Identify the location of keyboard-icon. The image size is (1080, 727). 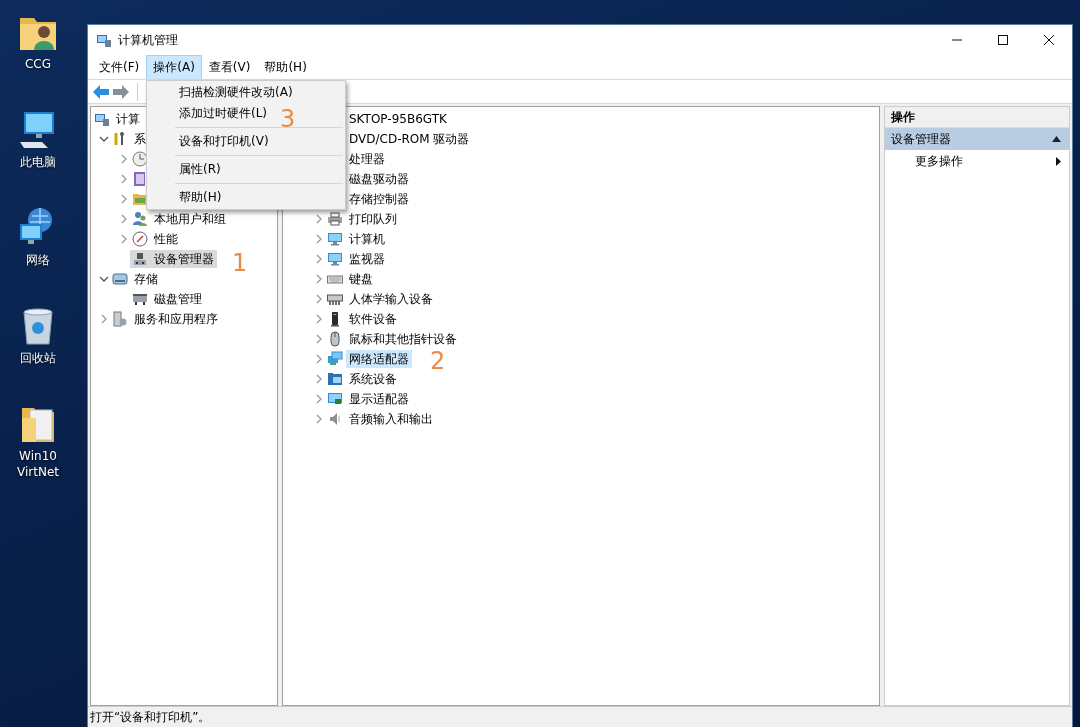
(335, 299).